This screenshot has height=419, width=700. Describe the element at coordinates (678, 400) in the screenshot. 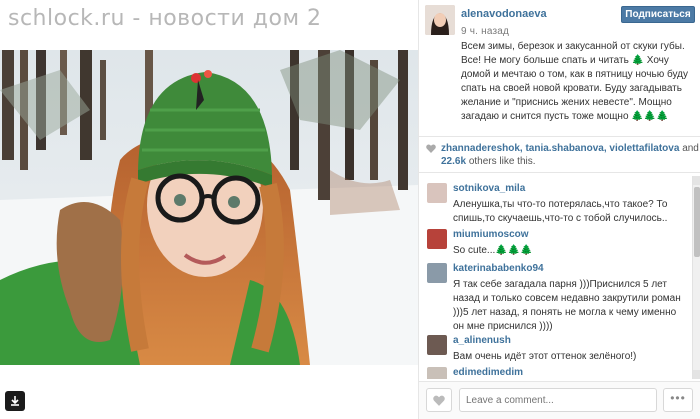

I see `more-options-button: •••` at that location.